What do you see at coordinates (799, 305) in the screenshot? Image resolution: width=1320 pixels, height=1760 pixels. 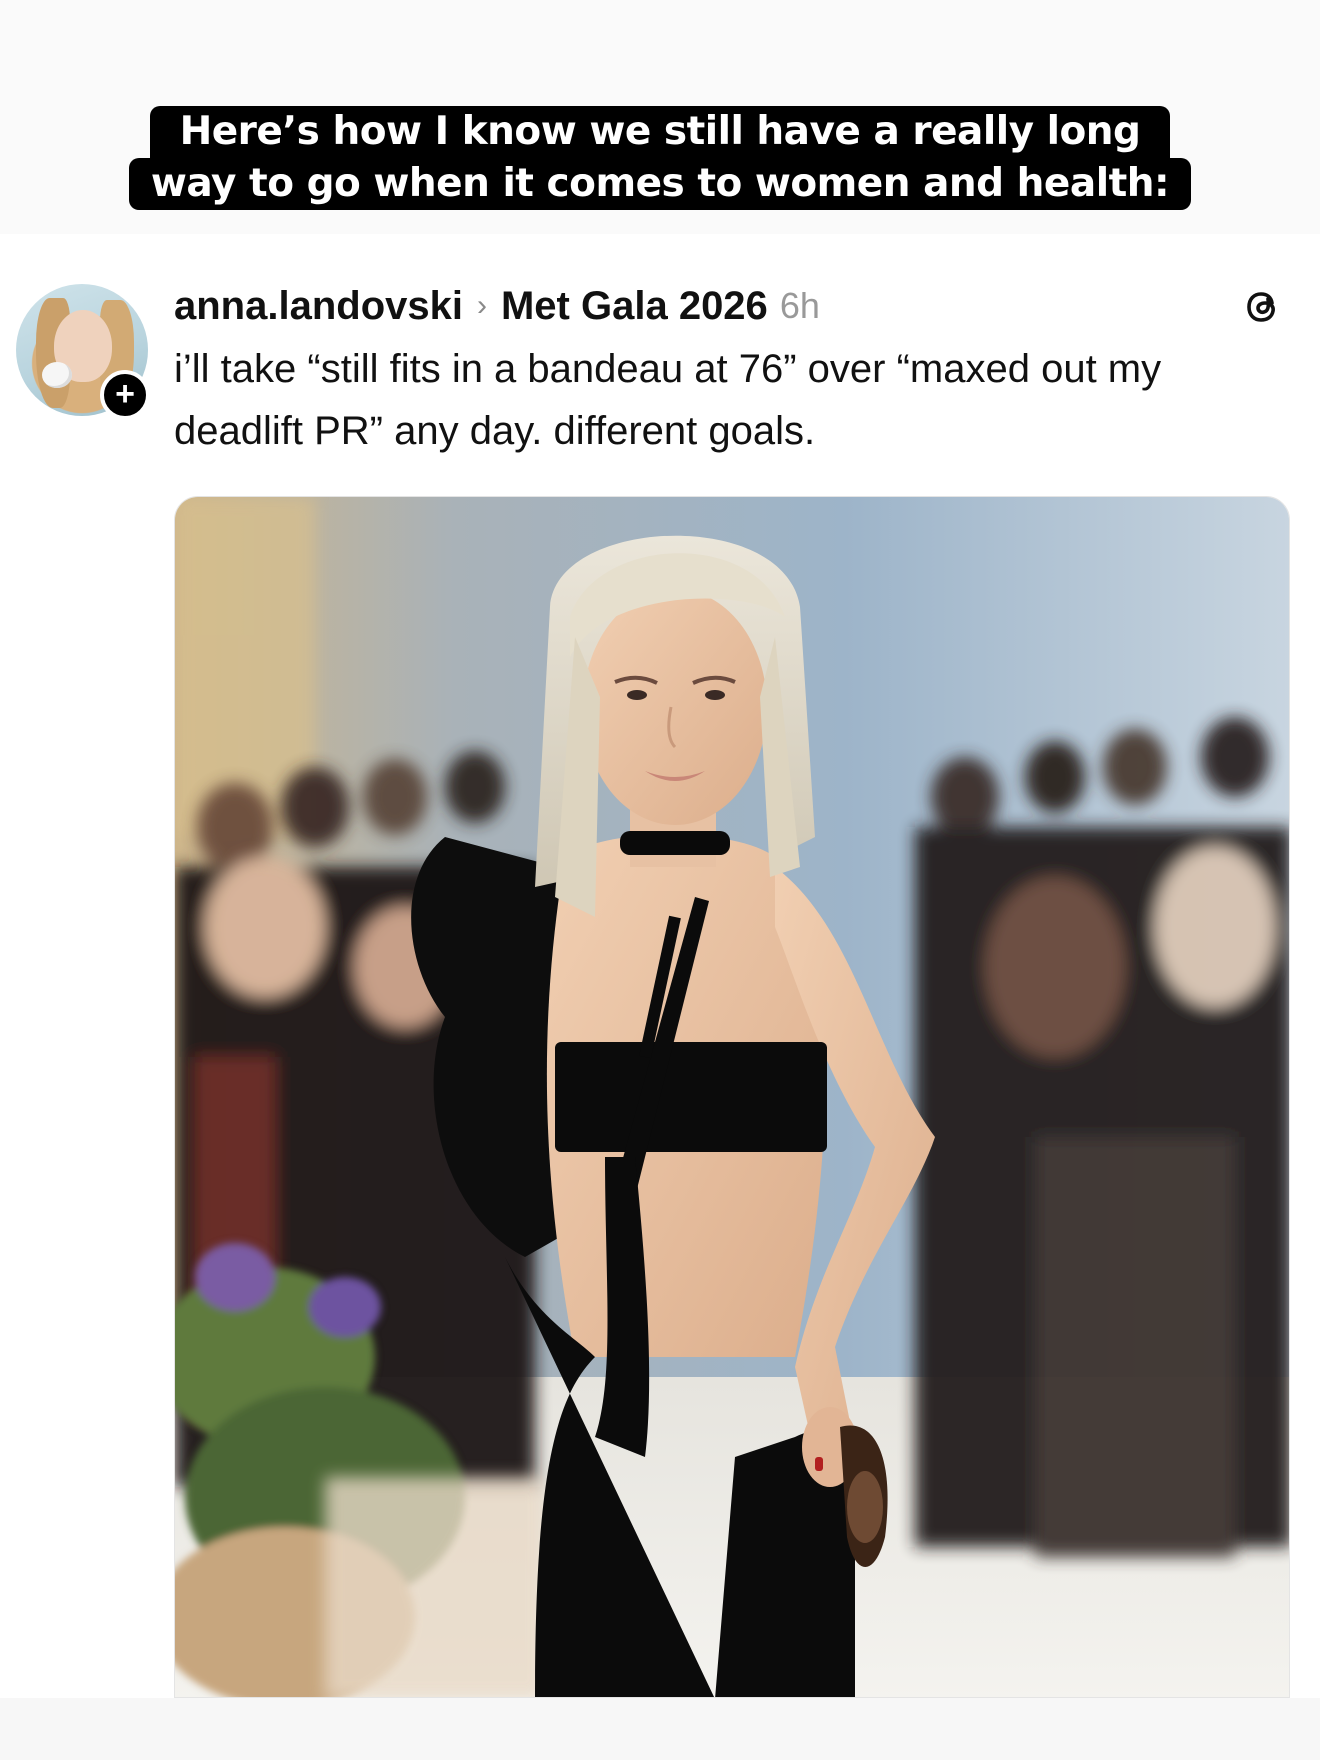 I see `post-timestamp: 6h` at bounding box center [799, 305].